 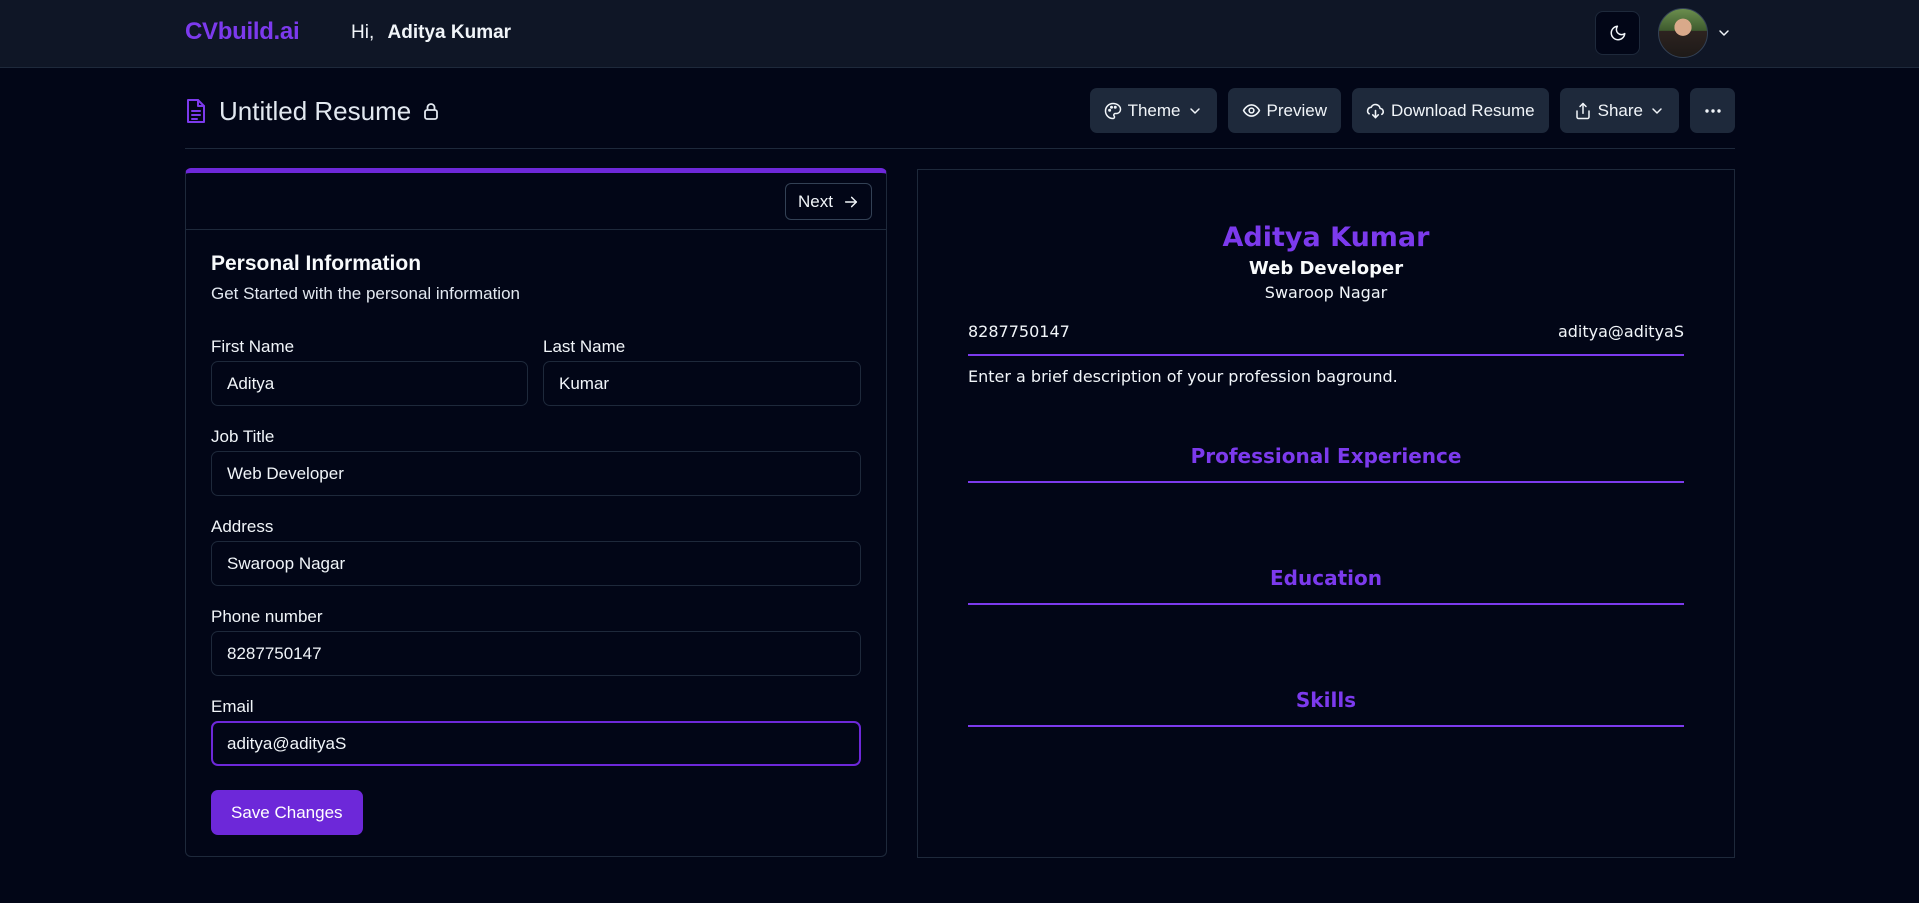 I want to click on document-icon, so click(x=196, y=111).